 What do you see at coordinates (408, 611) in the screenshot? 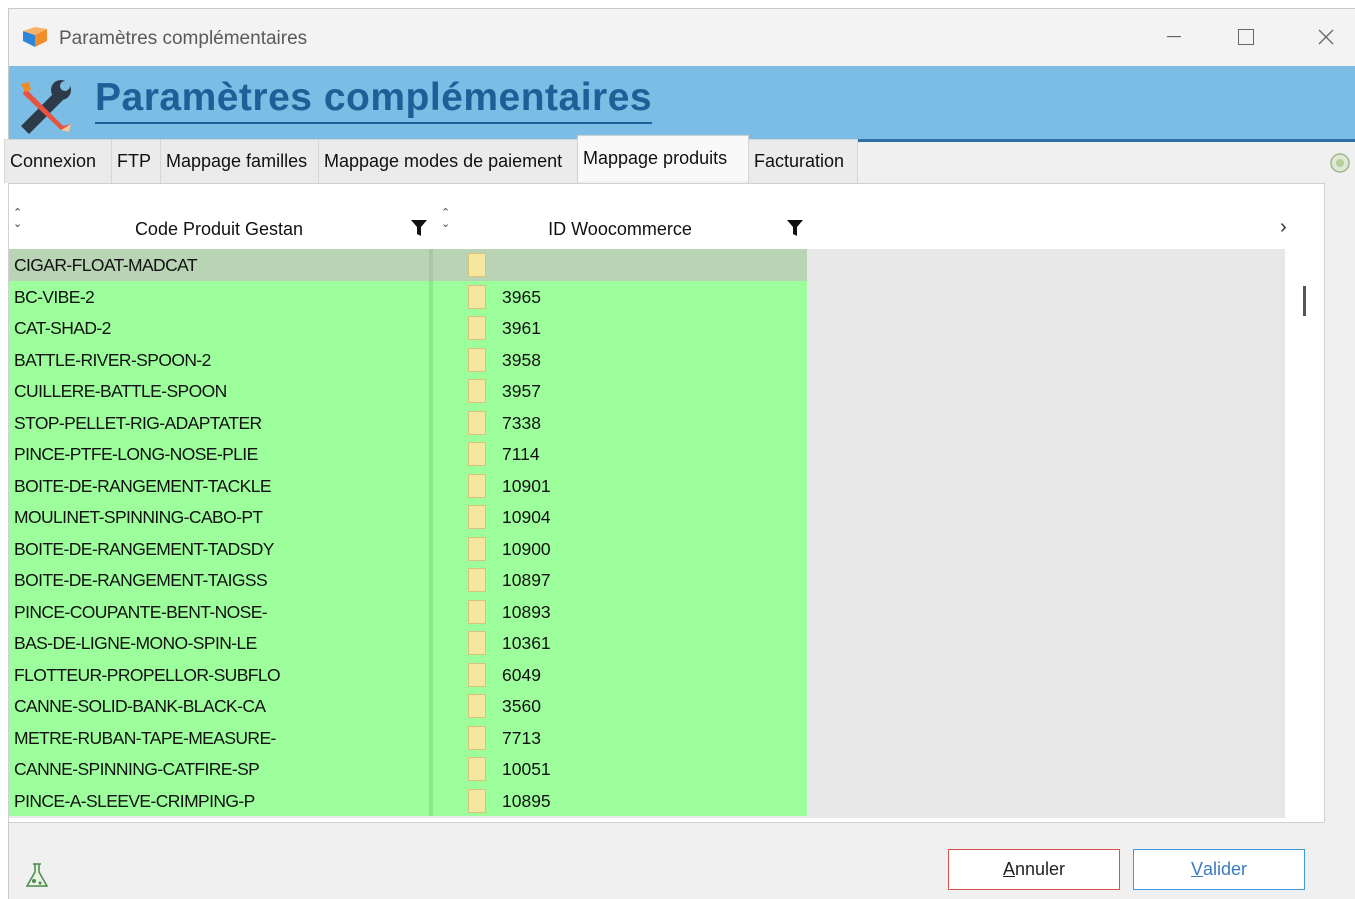
I see `table-row: PINCE-COUPANTE-BENT-NOSE- 10893` at bounding box center [408, 611].